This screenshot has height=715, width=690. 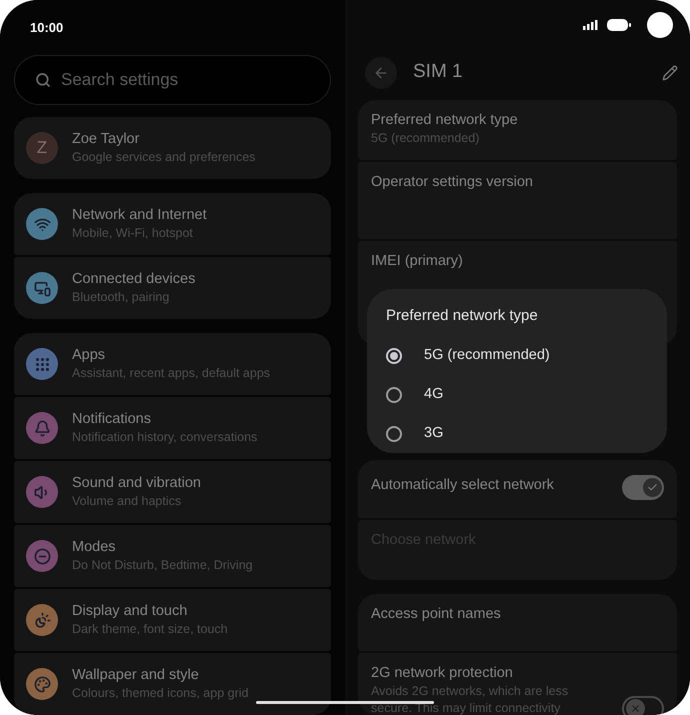 I want to click on item-title: IMEI (primary), so click(x=417, y=261).